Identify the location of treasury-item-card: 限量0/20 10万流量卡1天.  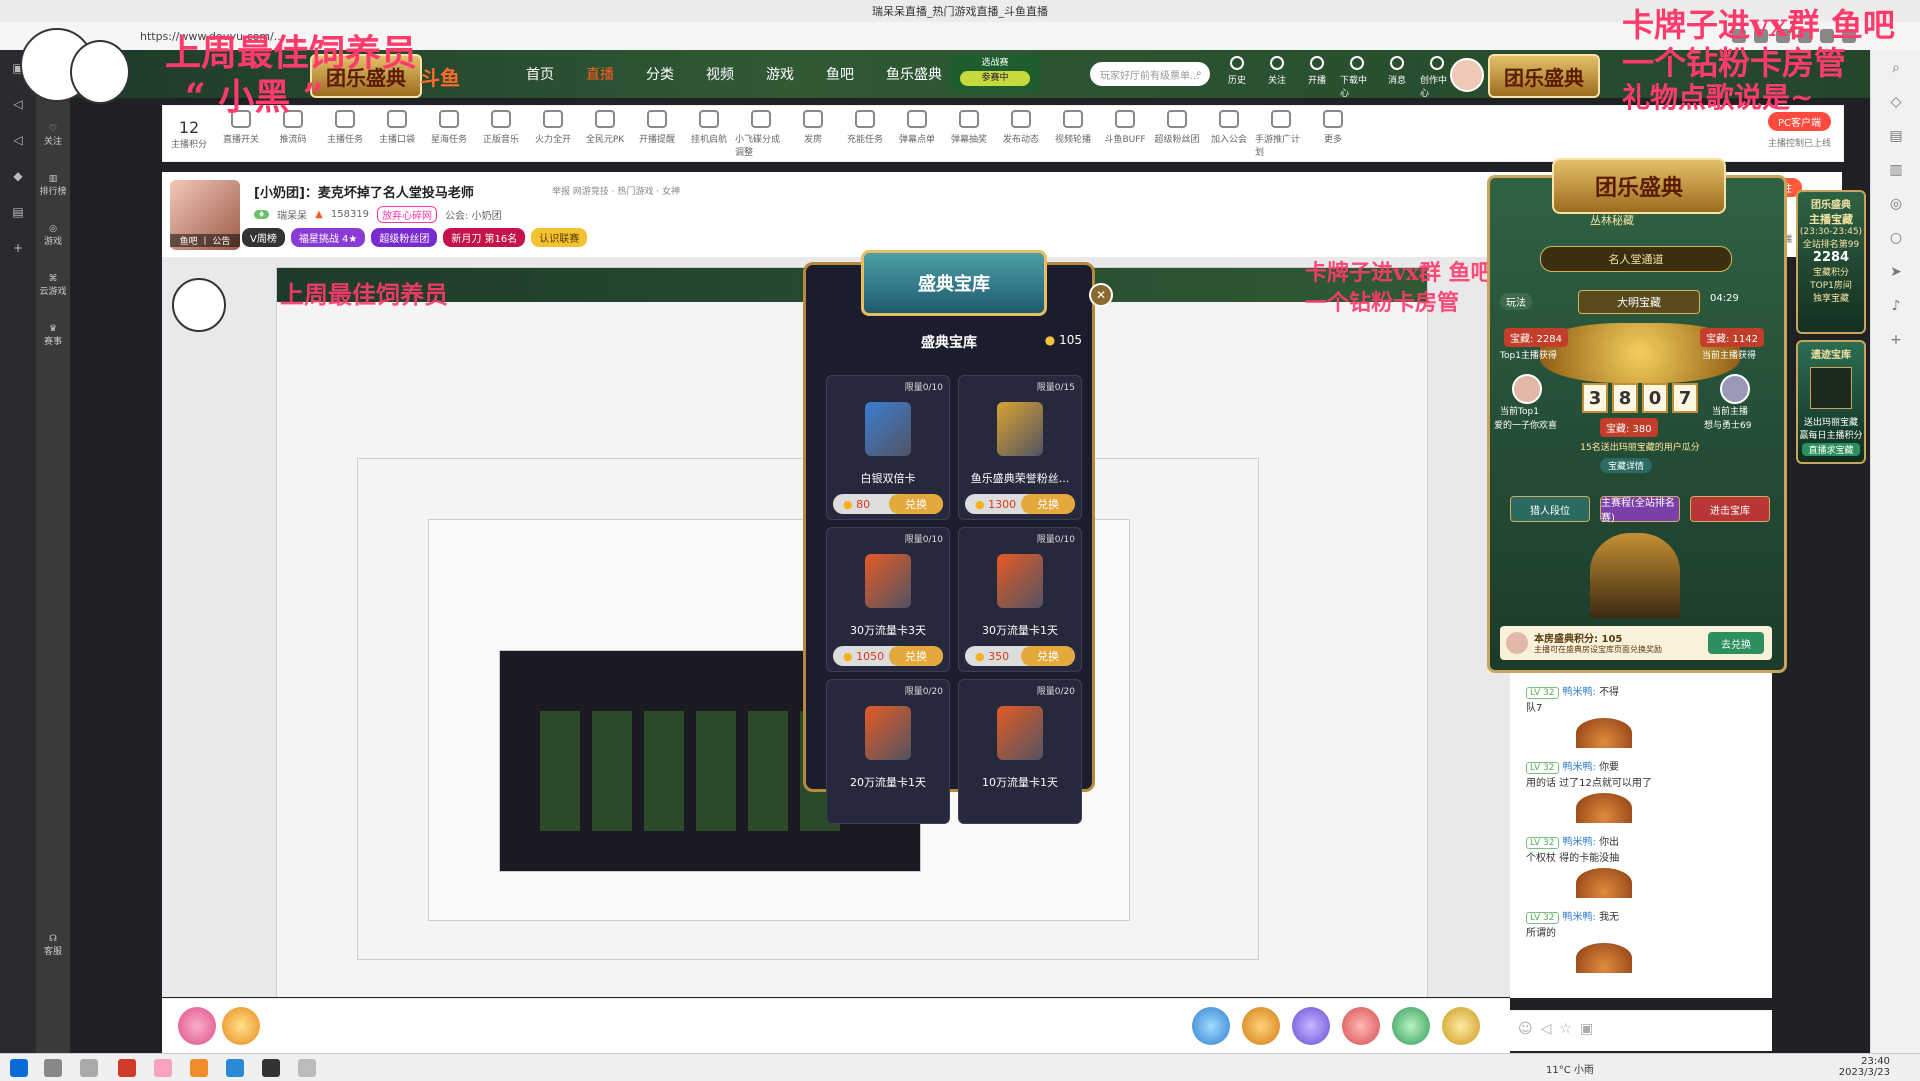
(1020, 751).